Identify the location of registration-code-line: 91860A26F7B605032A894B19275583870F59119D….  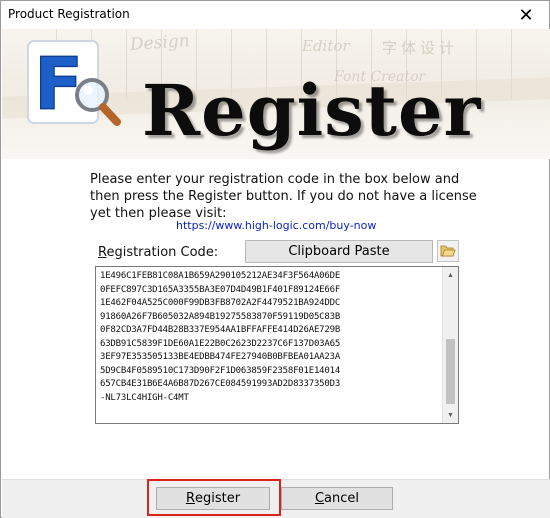
(220, 316).